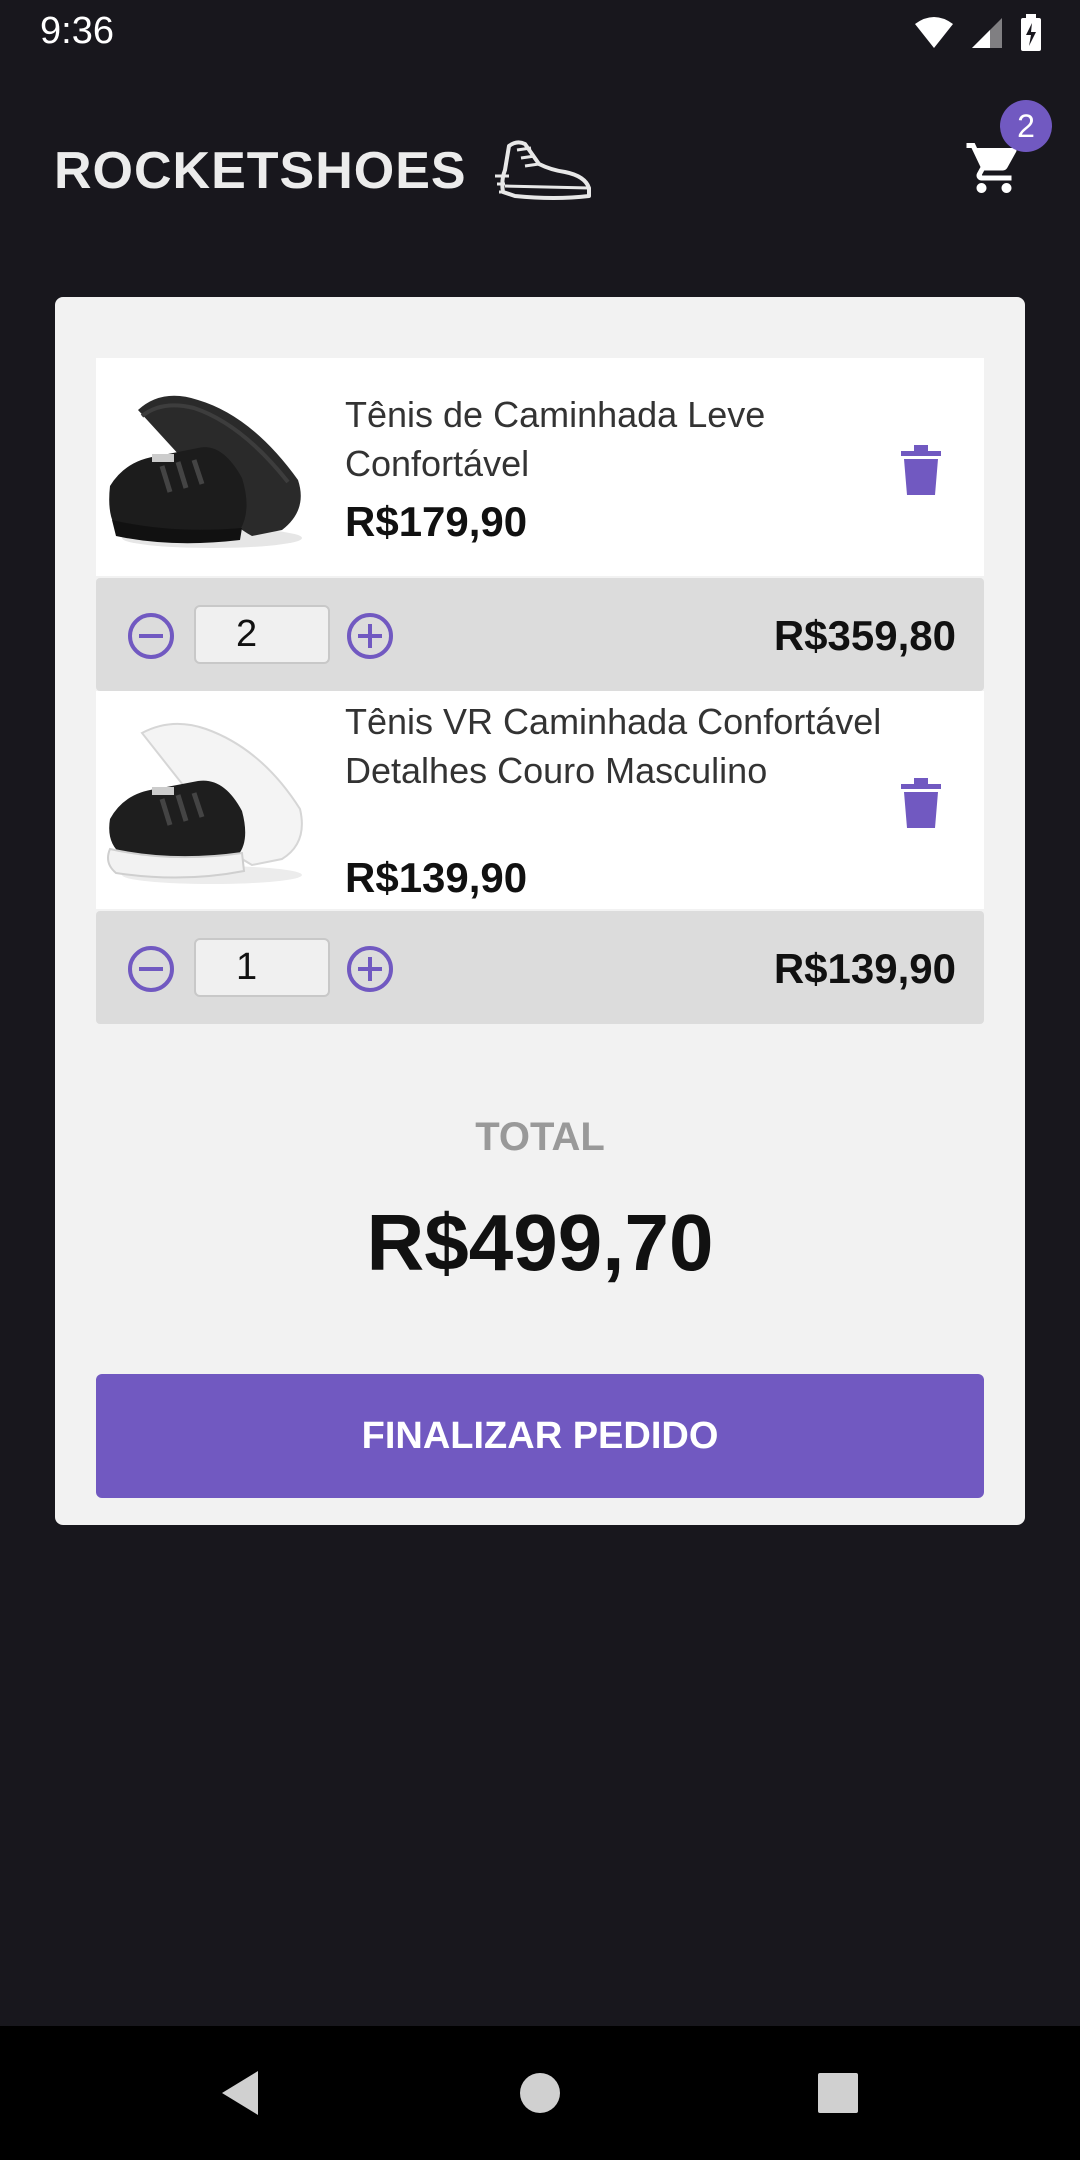  What do you see at coordinates (542, 170) in the screenshot?
I see `sneaker-logo-icon` at bounding box center [542, 170].